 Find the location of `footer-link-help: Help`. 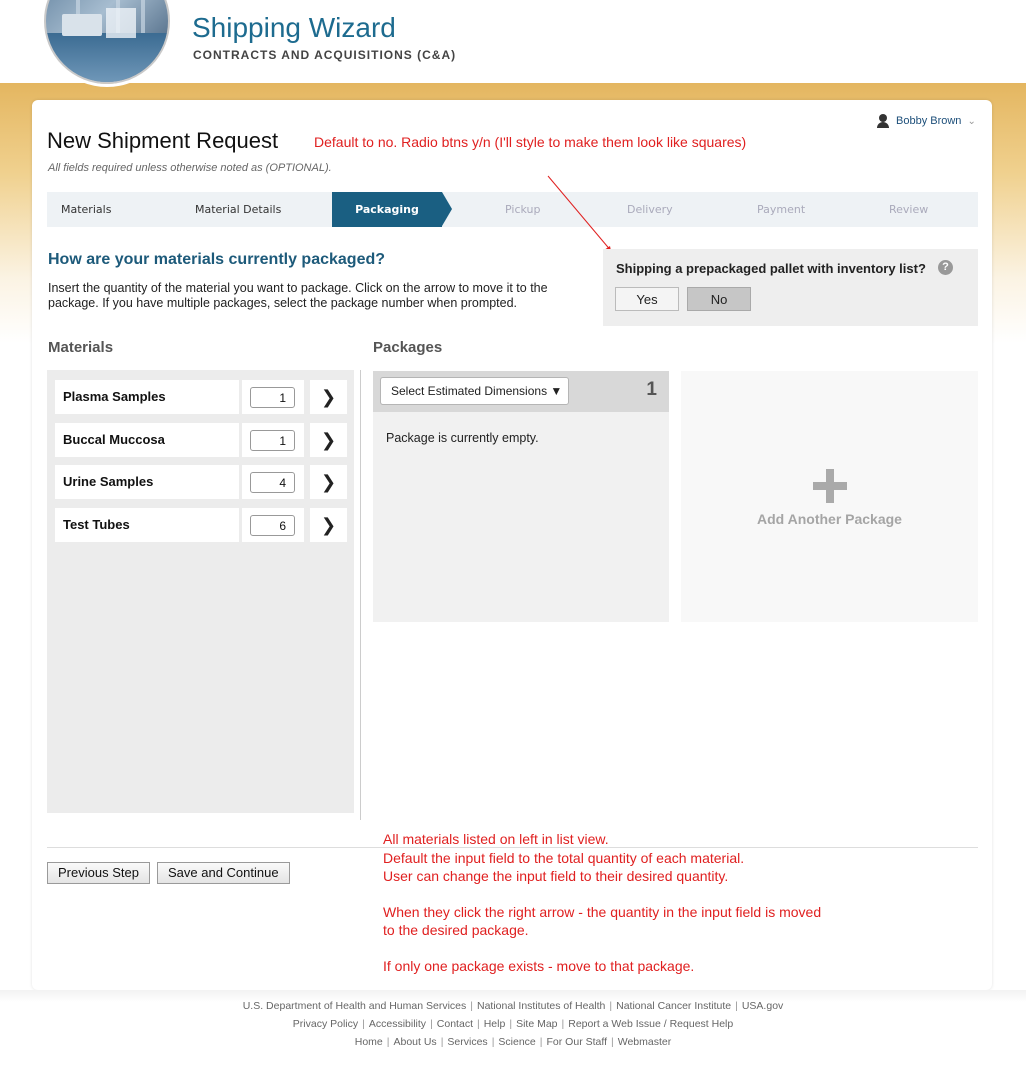

footer-link-help: Help is located at coordinates (495, 1024).